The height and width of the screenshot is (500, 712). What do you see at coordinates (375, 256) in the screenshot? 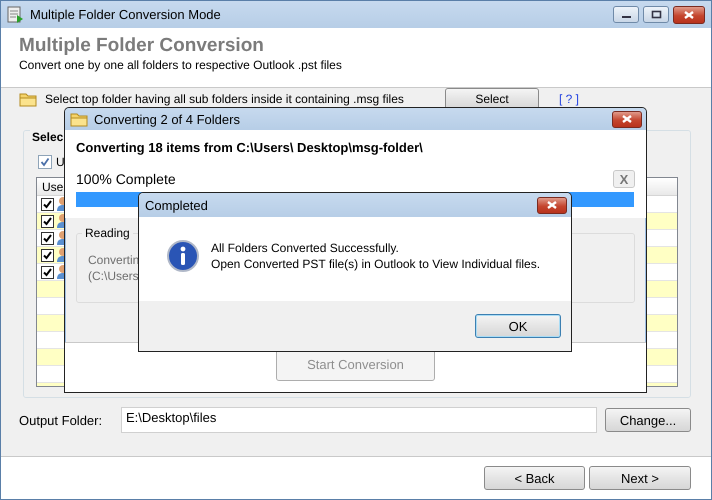
I see `message-text: All Folders Converted Successfully. Open Converted PST file(s) in Outlook to View Individual files.` at bounding box center [375, 256].